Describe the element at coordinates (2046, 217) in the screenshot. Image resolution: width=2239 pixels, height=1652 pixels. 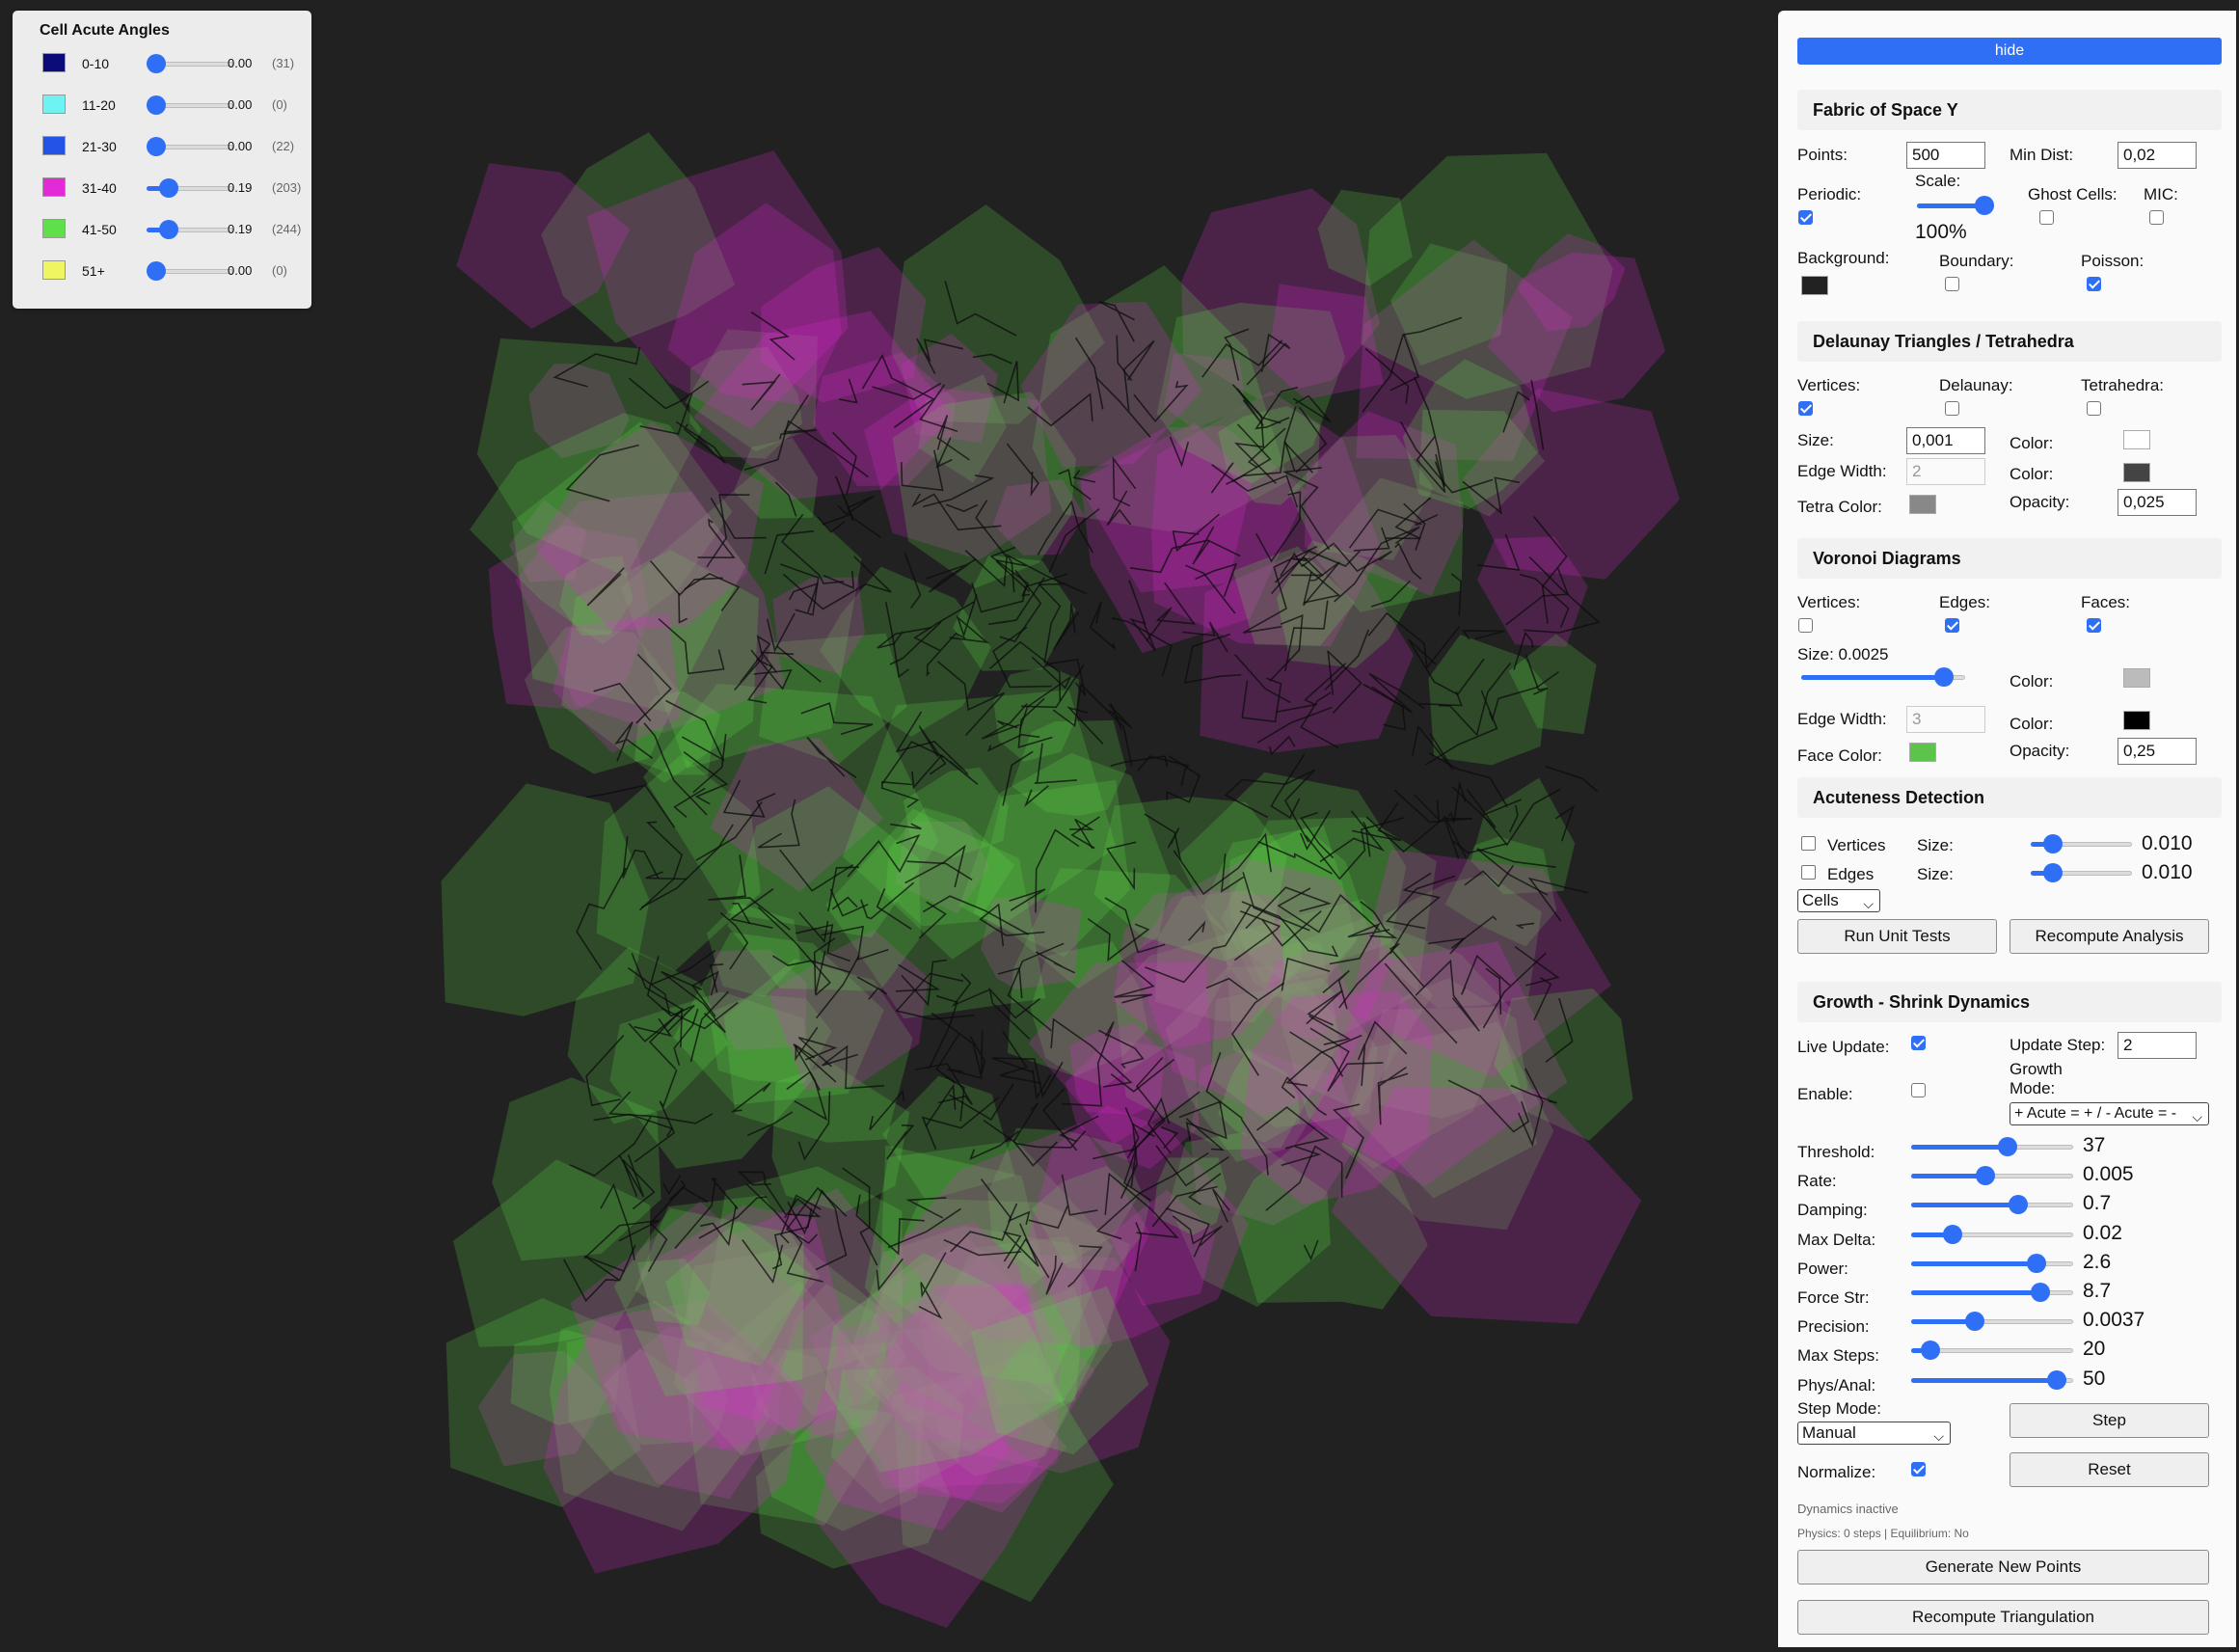
I see `ghost-cells-checkbox` at that location.